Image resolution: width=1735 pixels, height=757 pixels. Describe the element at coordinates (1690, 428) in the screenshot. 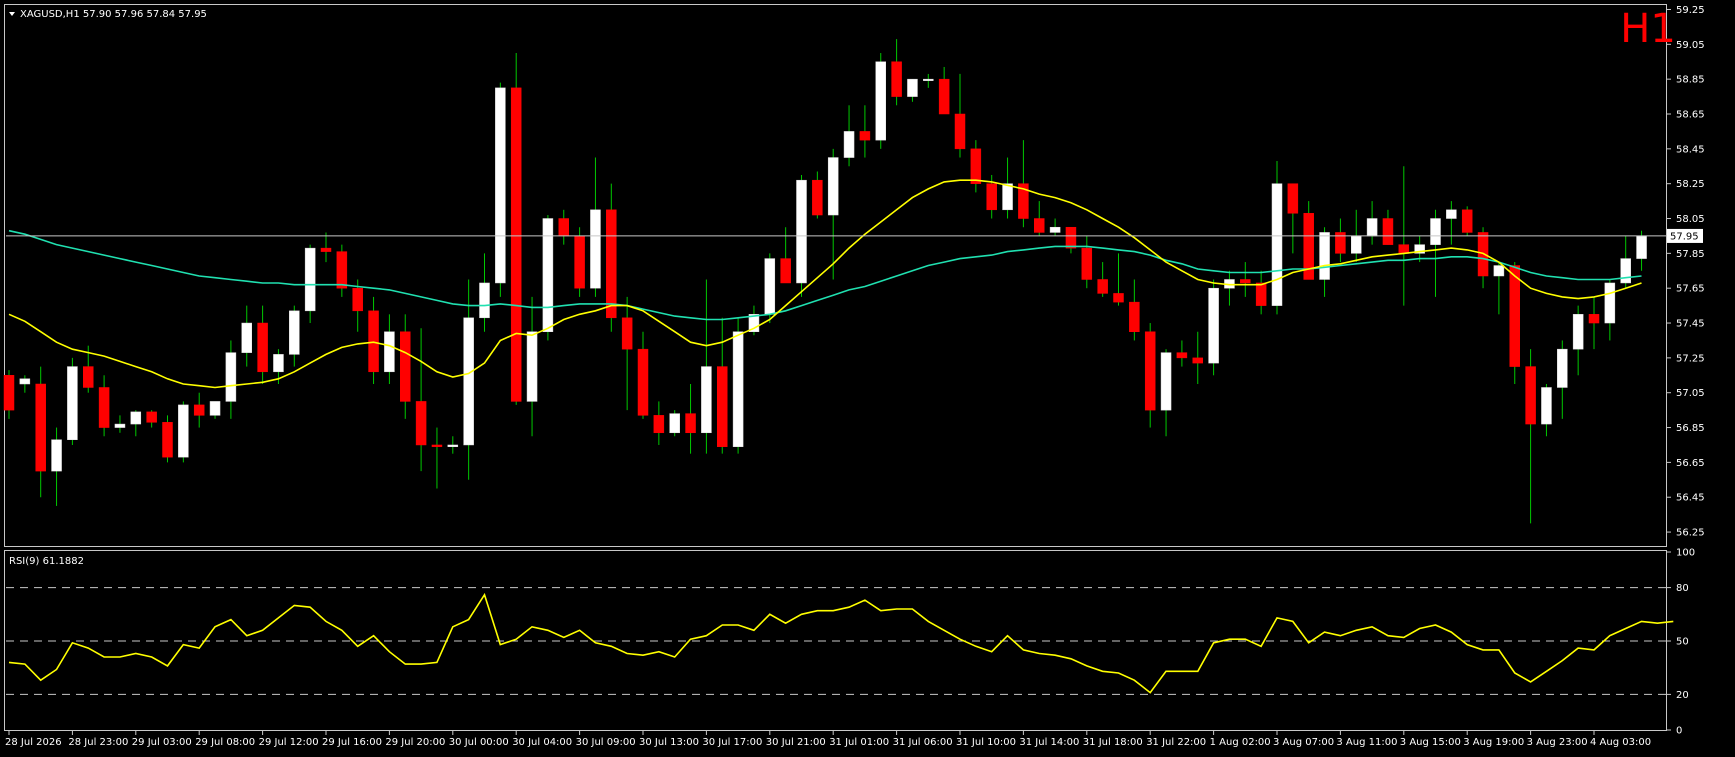

I see `price-tick-label: 56.85` at that location.